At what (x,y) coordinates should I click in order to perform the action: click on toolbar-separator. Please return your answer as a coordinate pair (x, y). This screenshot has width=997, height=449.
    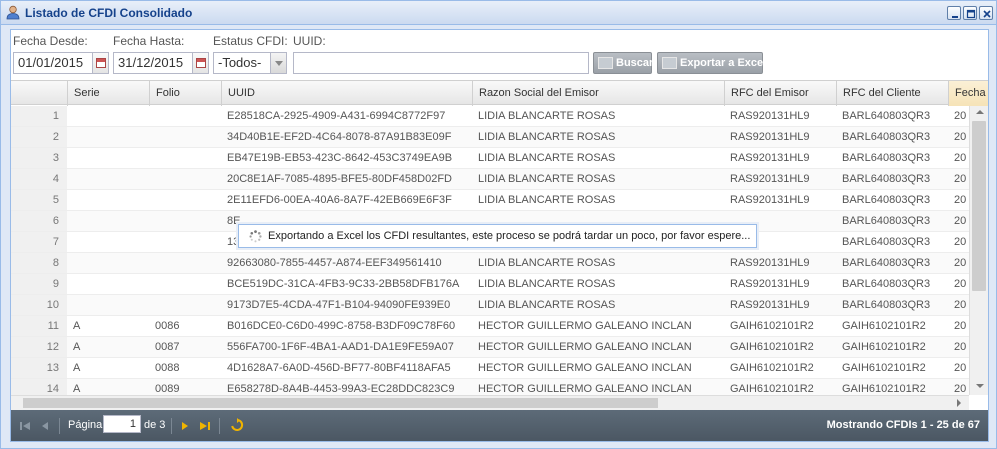
    Looking at the image, I should click on (59, 426).